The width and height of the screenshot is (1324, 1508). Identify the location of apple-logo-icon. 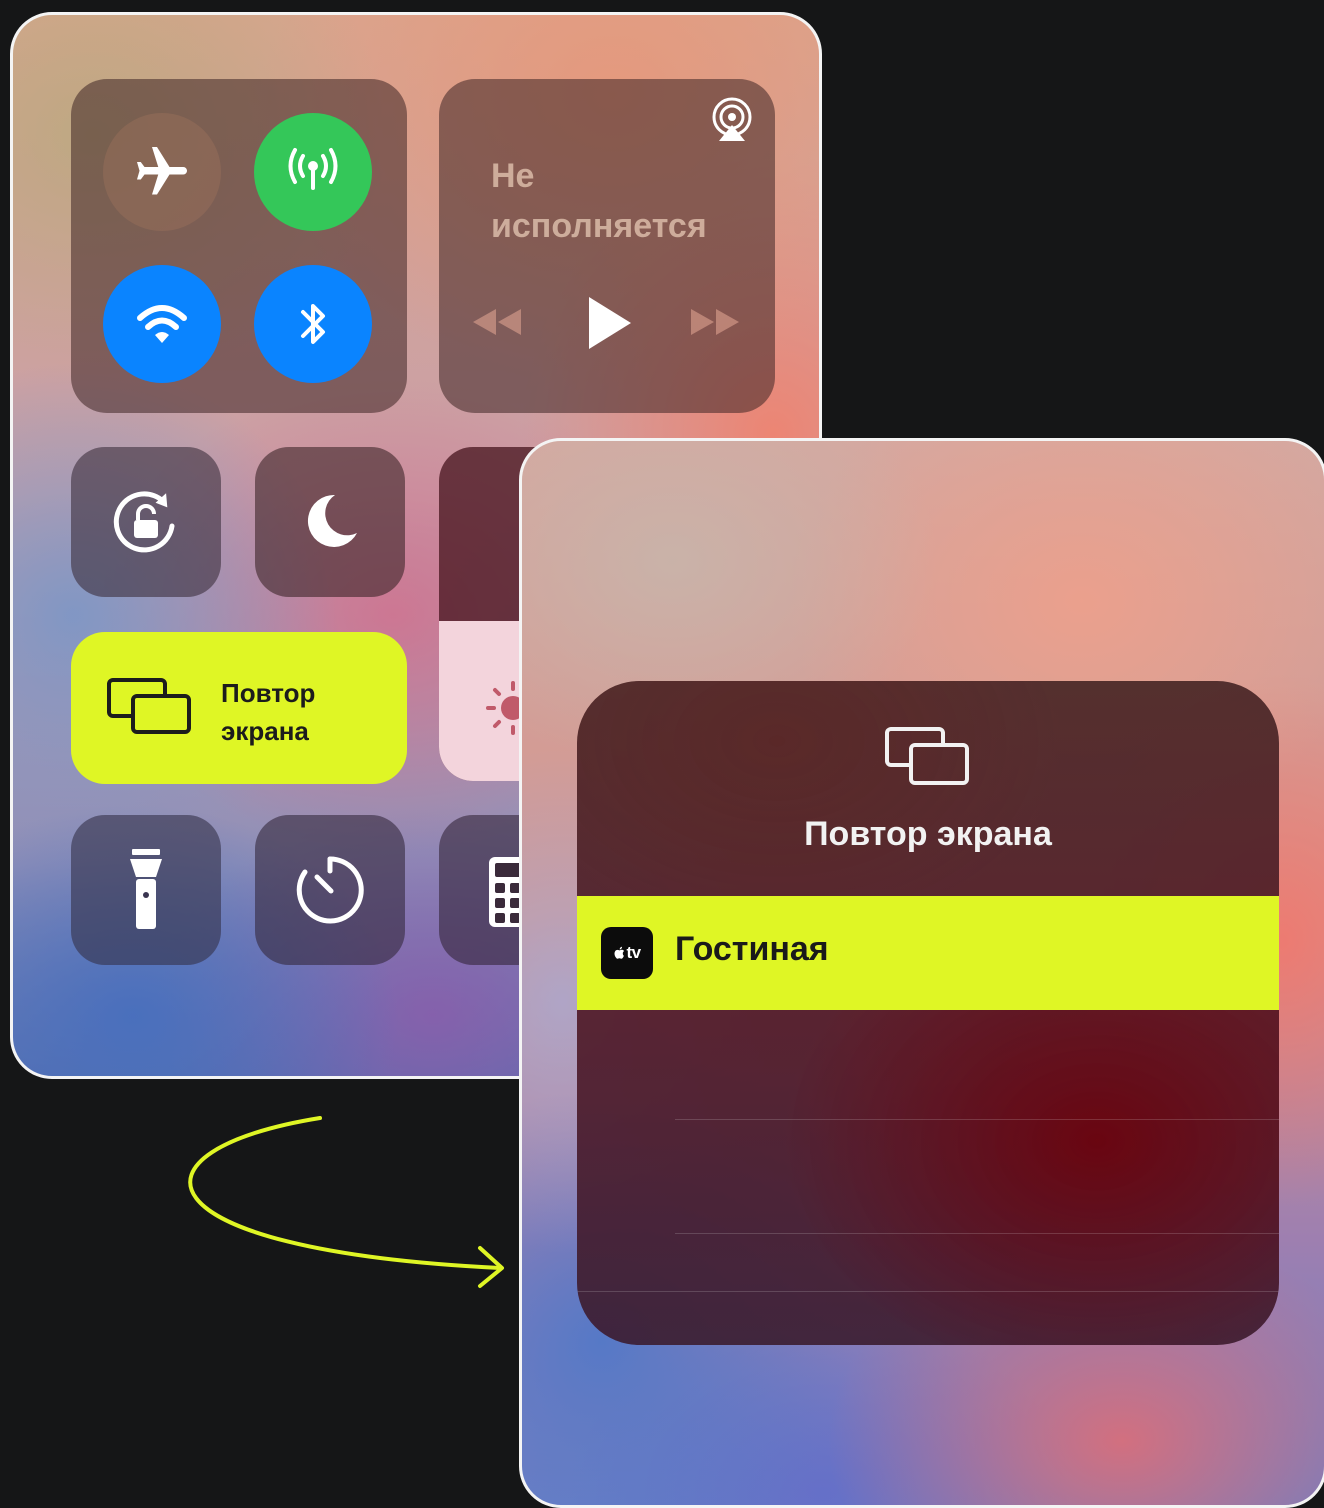
(619, 952).